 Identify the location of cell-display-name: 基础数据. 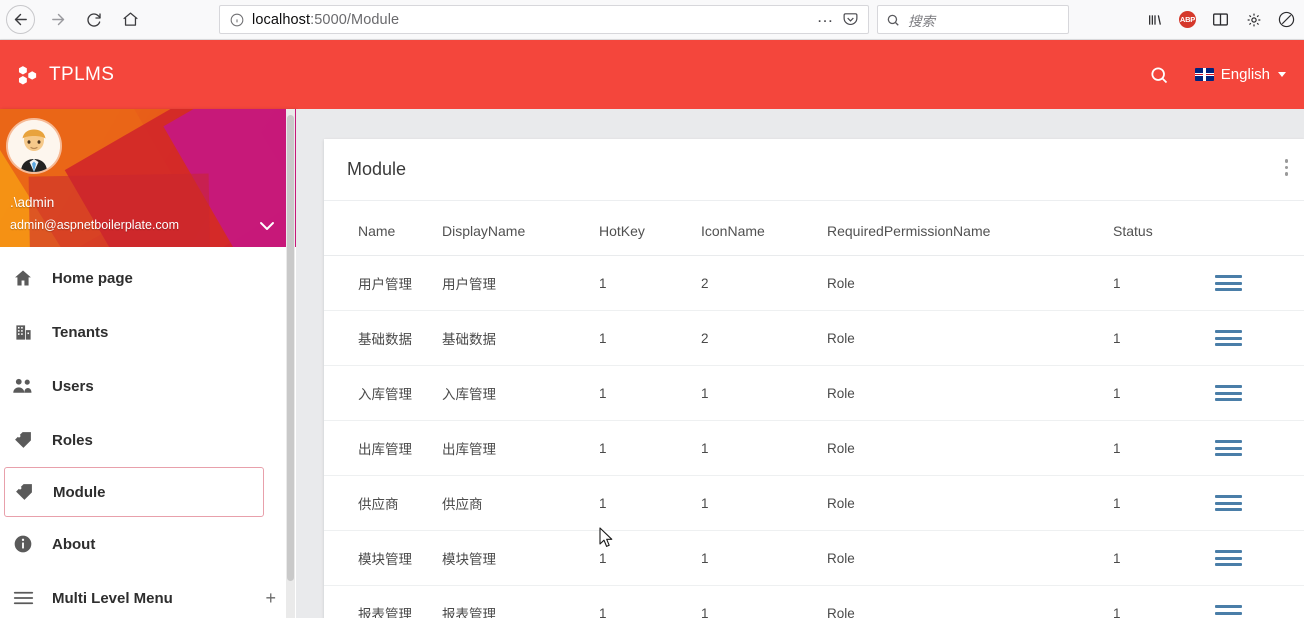
(520, 338).